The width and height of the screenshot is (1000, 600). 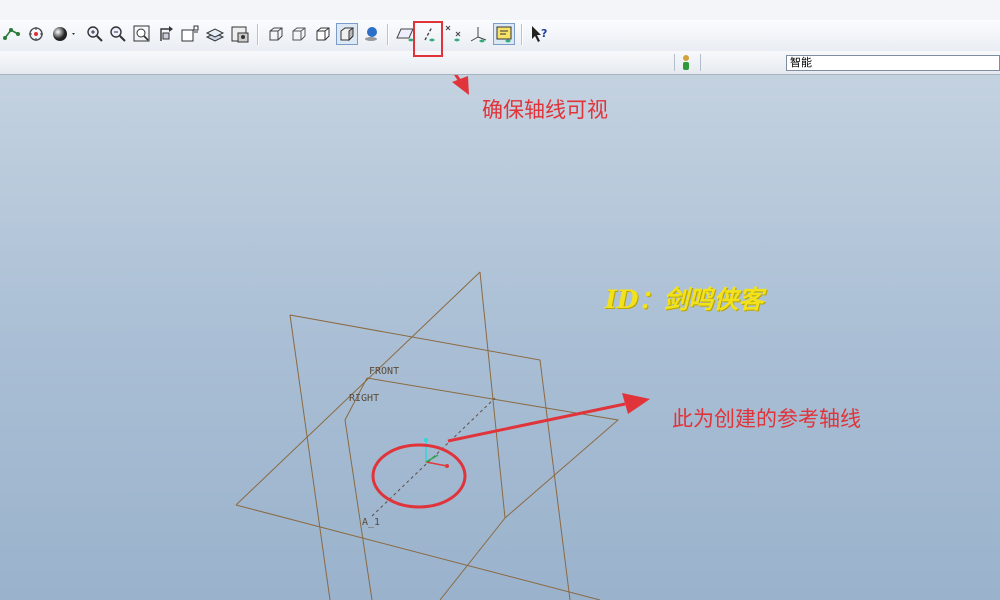 What do you see at coordinates (684, 299) in the screenshot?
I see `author-watermark: ID：剑鸣侠客` at bounding box center [684, 299].